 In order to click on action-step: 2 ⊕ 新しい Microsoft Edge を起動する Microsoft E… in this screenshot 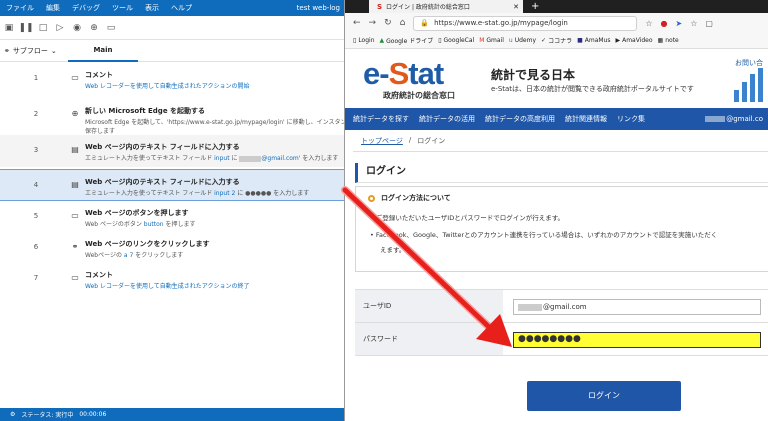, I will do `click(179, 117)`.